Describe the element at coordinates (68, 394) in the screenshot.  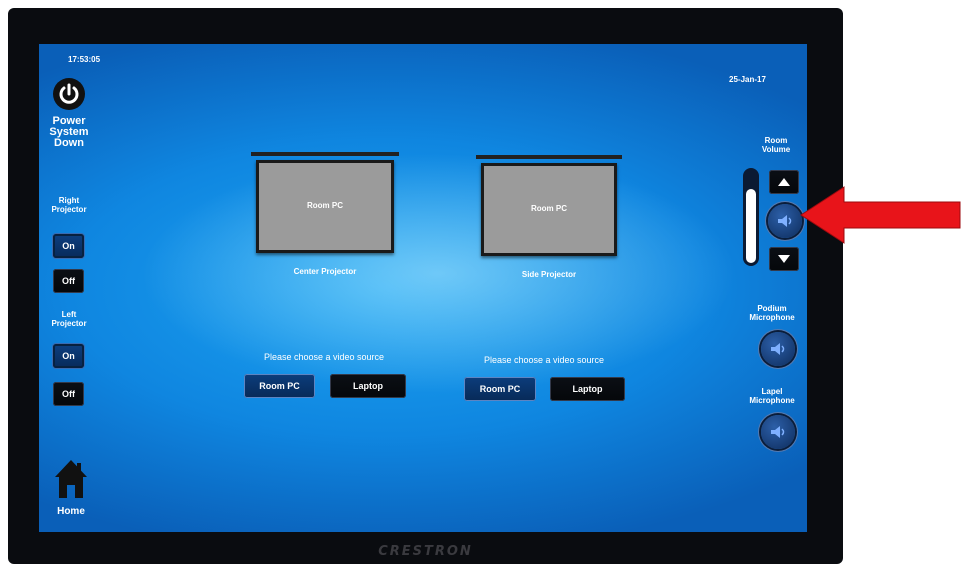
I see `left-projector-off-button: Off` at that location.